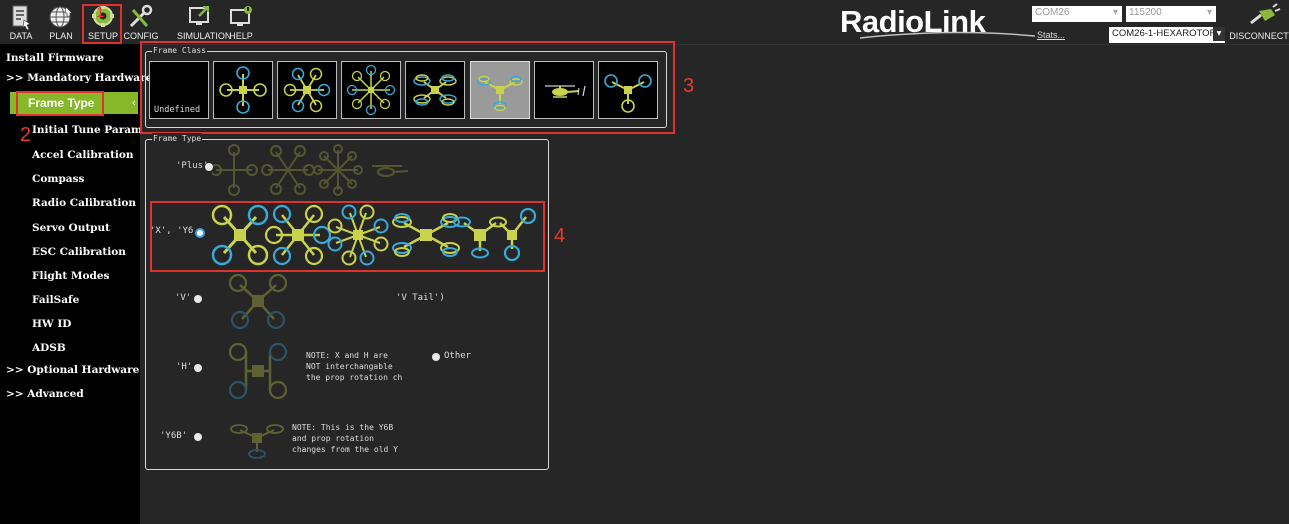 Image resolution: width=1289 pixels, height=524 pixels. Describe the element at coordinates (689, 86) in the screenshot. I see `callout-3: 3` at that location.